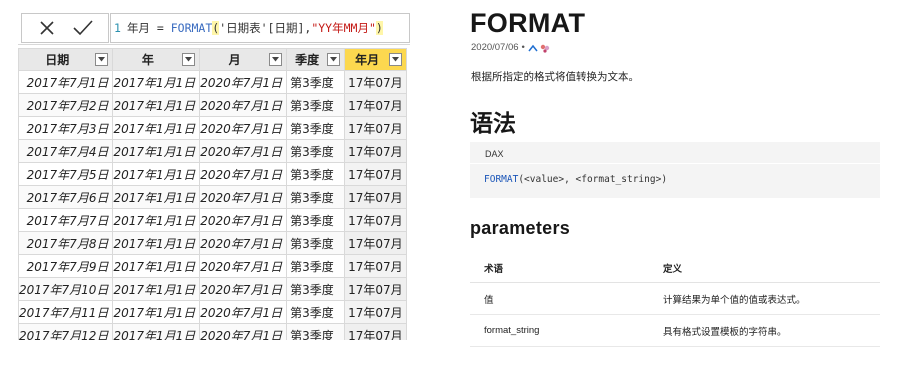 The height and width of the screenshot is (372, 919). What do you see at coordinates (148, 28) in the screenshot?
I see `formula-lhs: 年月 =` at bounding box center [148, 28].